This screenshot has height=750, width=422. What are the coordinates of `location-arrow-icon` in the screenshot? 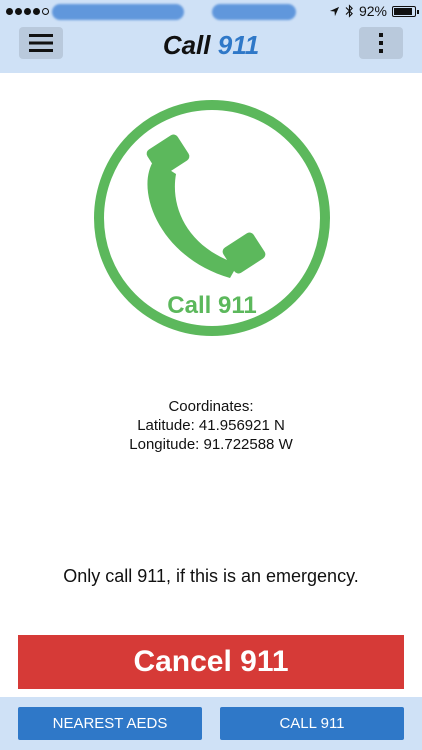 It's located at (334, 11).